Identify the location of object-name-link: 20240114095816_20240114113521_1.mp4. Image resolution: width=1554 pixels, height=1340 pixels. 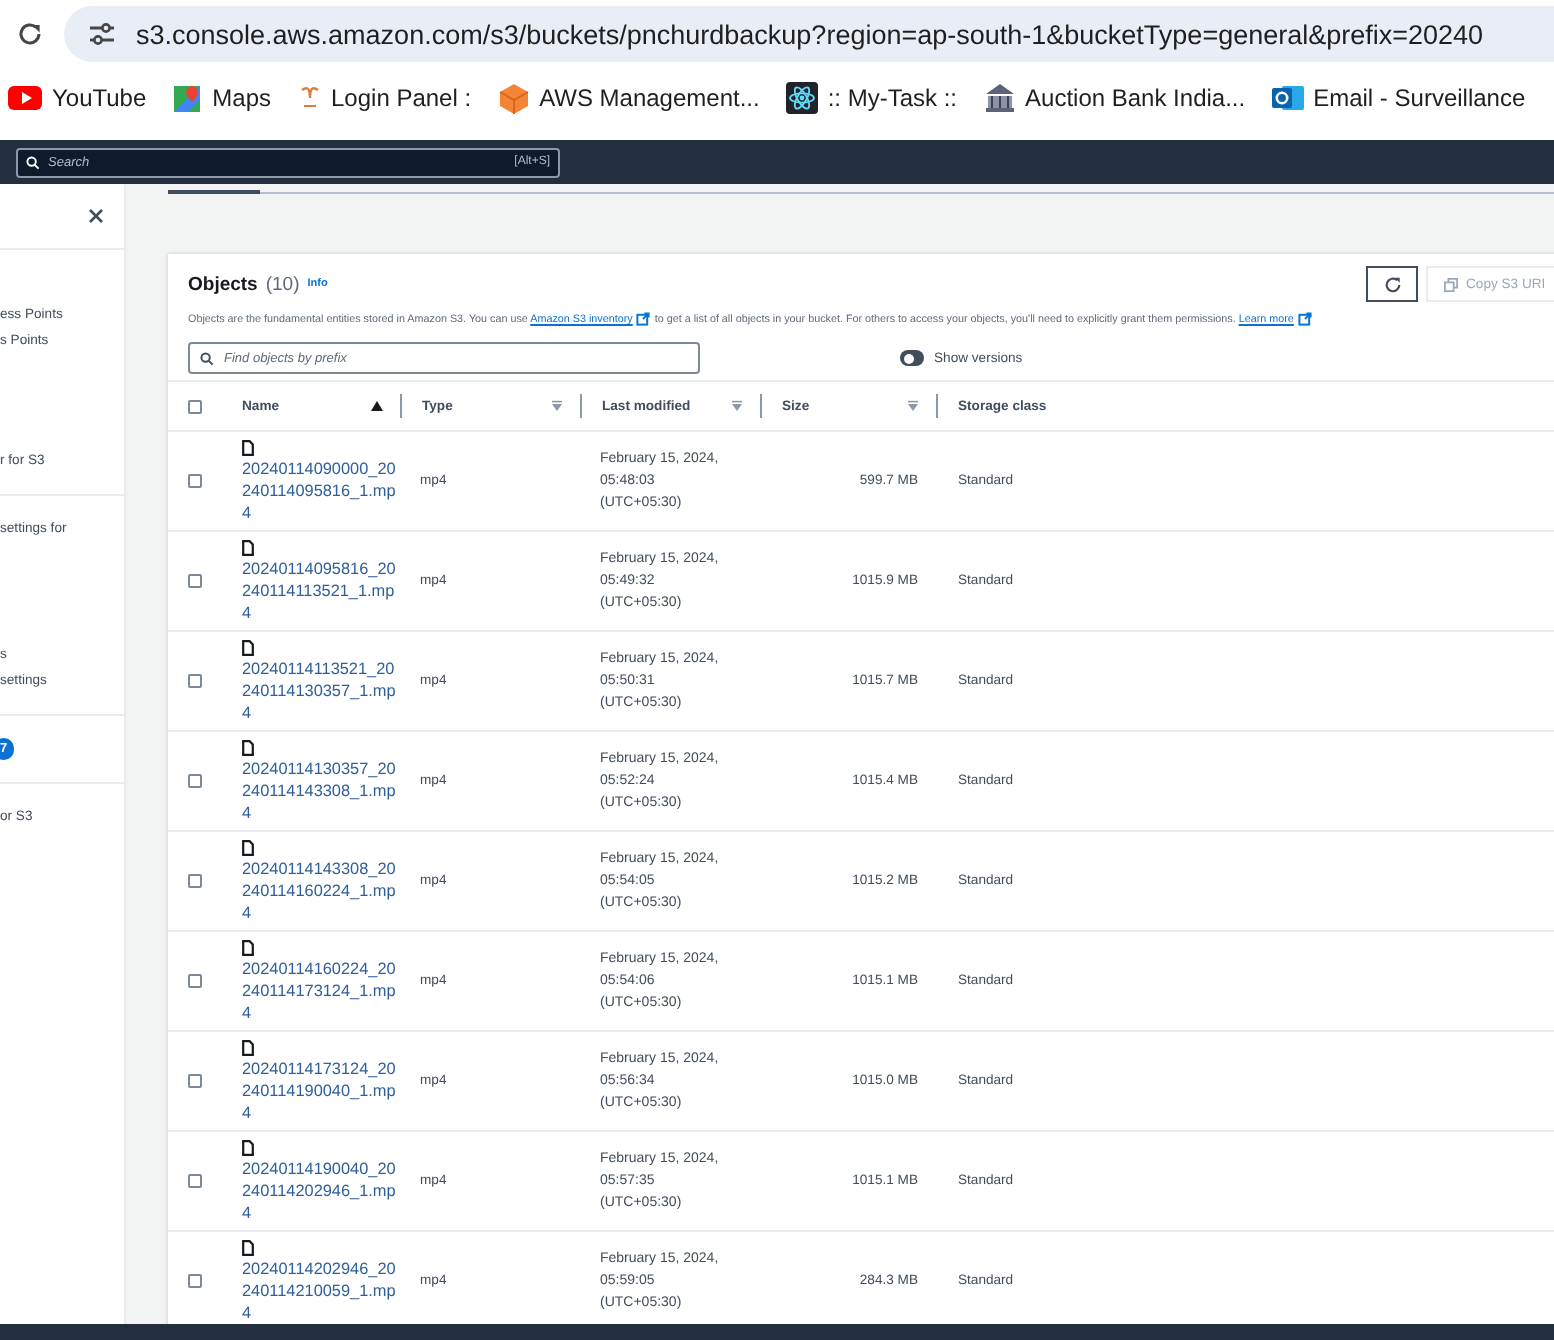
(320, 590).